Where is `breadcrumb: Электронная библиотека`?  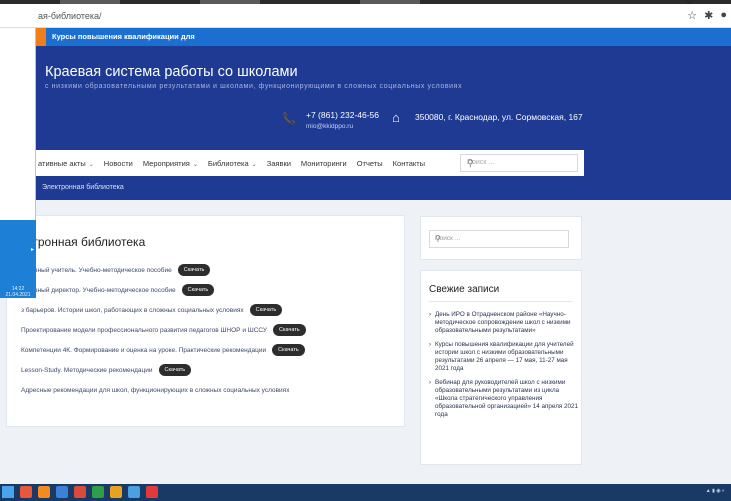 breadcrumb: Электронная библиотека is located at coordinates (383, 188).